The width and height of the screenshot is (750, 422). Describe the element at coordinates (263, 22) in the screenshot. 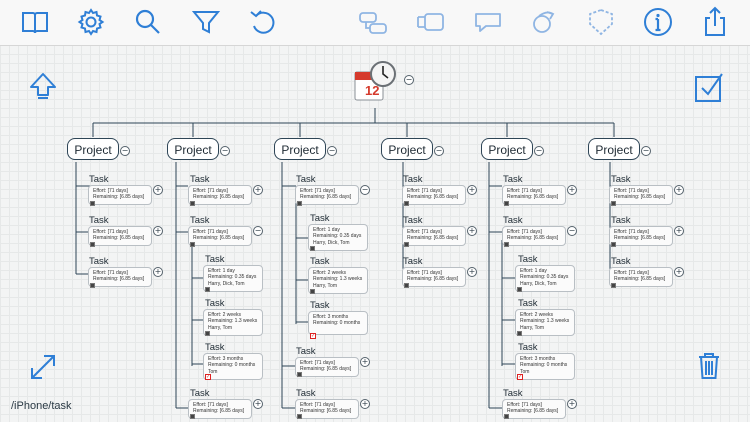

I see `undo-icon` at that location.